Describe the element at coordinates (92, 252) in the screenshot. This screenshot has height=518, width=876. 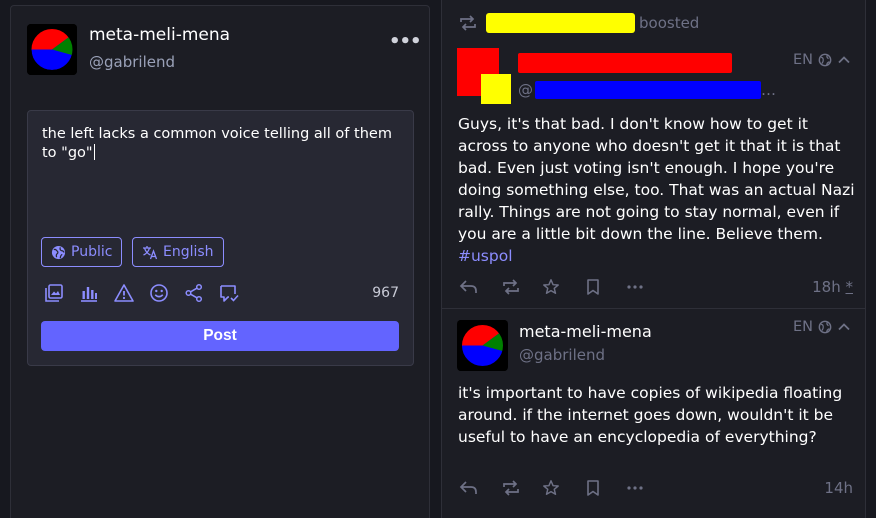
I see `visibility-label: Public` at that location.